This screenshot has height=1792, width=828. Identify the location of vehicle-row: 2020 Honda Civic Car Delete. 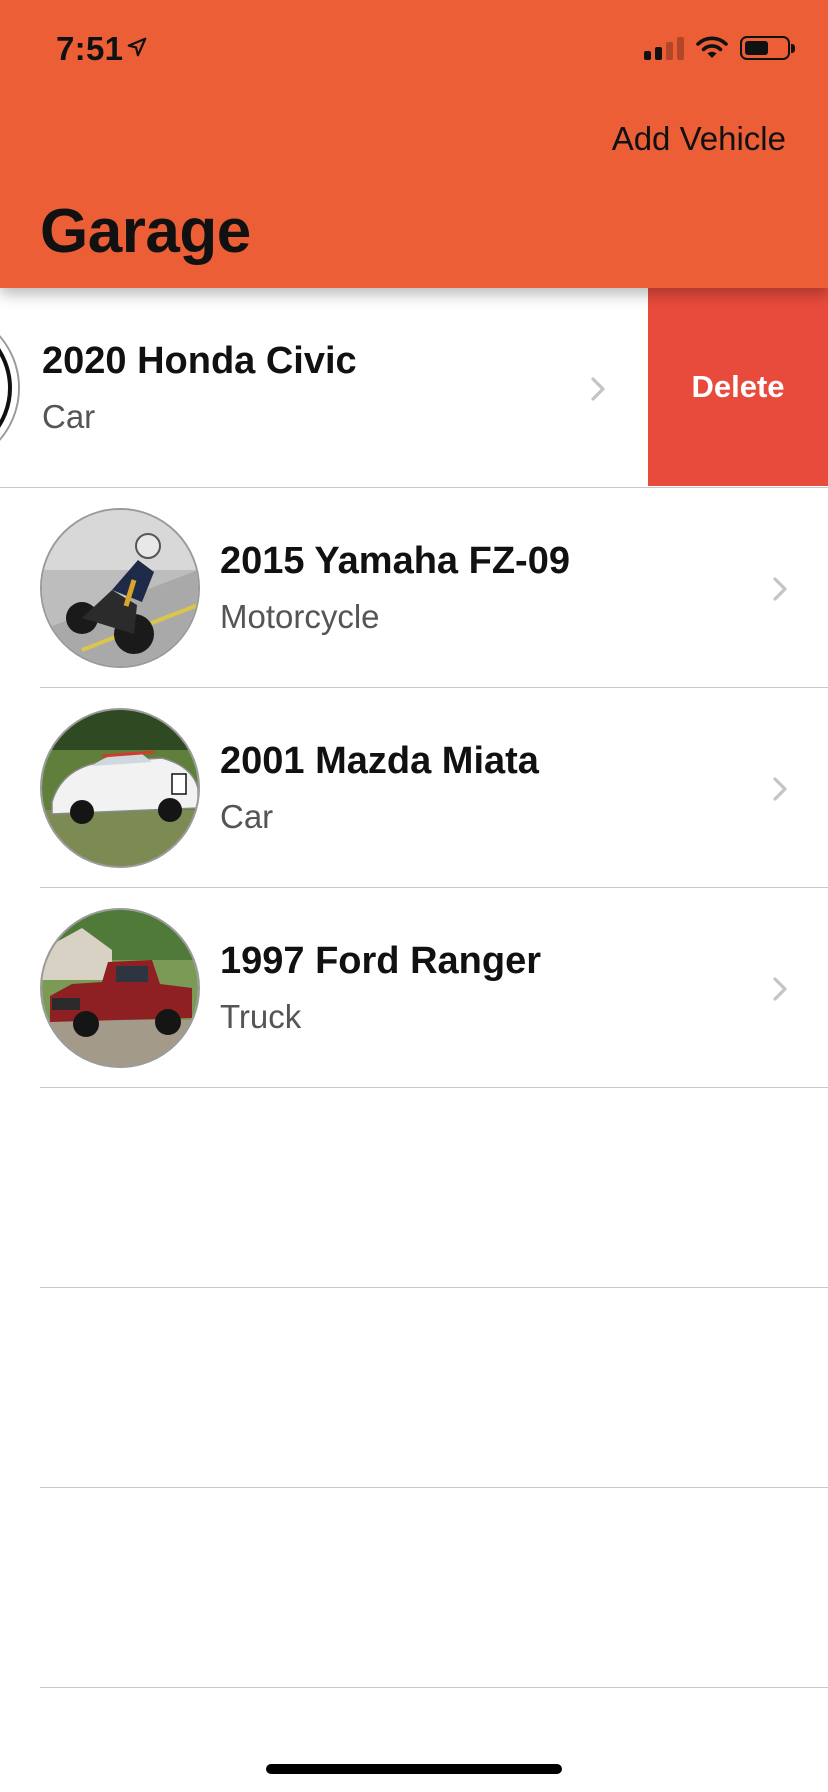
(414, 388).